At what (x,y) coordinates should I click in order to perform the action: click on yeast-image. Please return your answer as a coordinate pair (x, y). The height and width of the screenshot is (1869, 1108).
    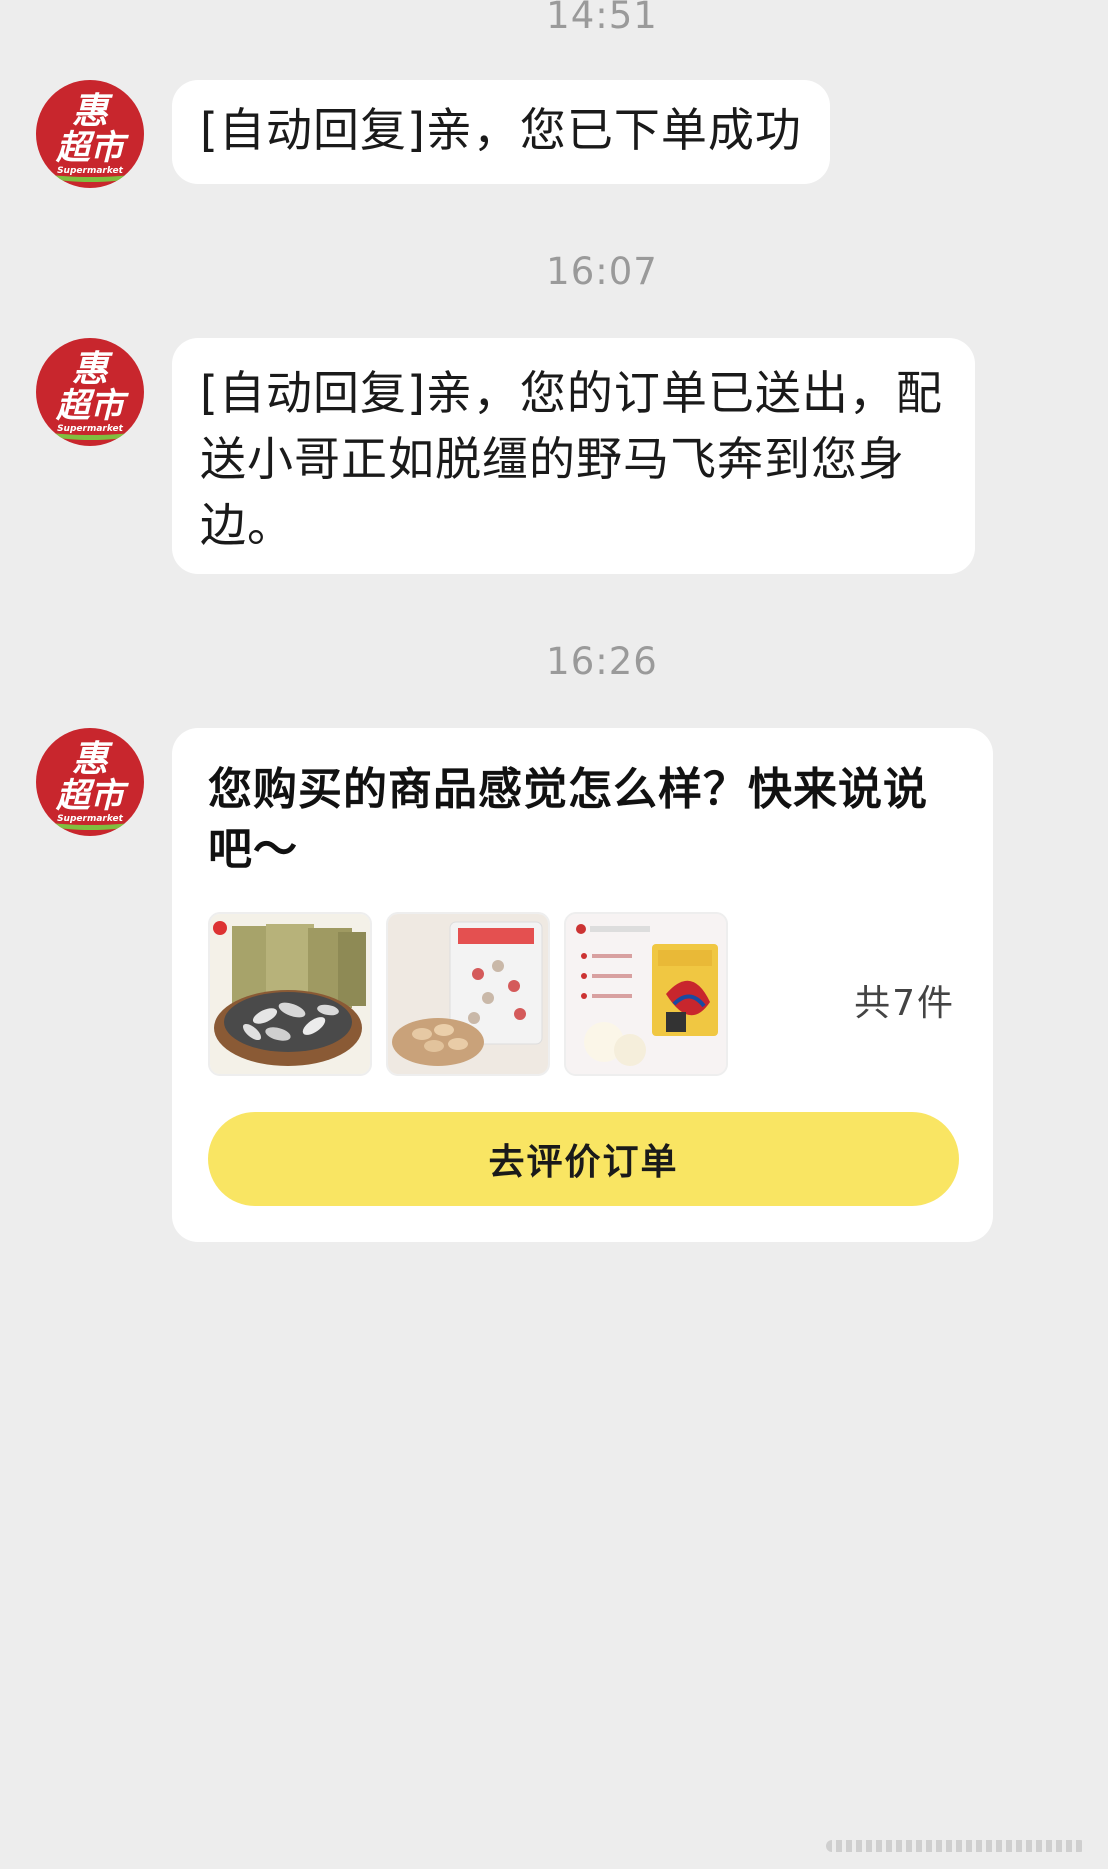
    Looking at the image, I should click on (646, 994).